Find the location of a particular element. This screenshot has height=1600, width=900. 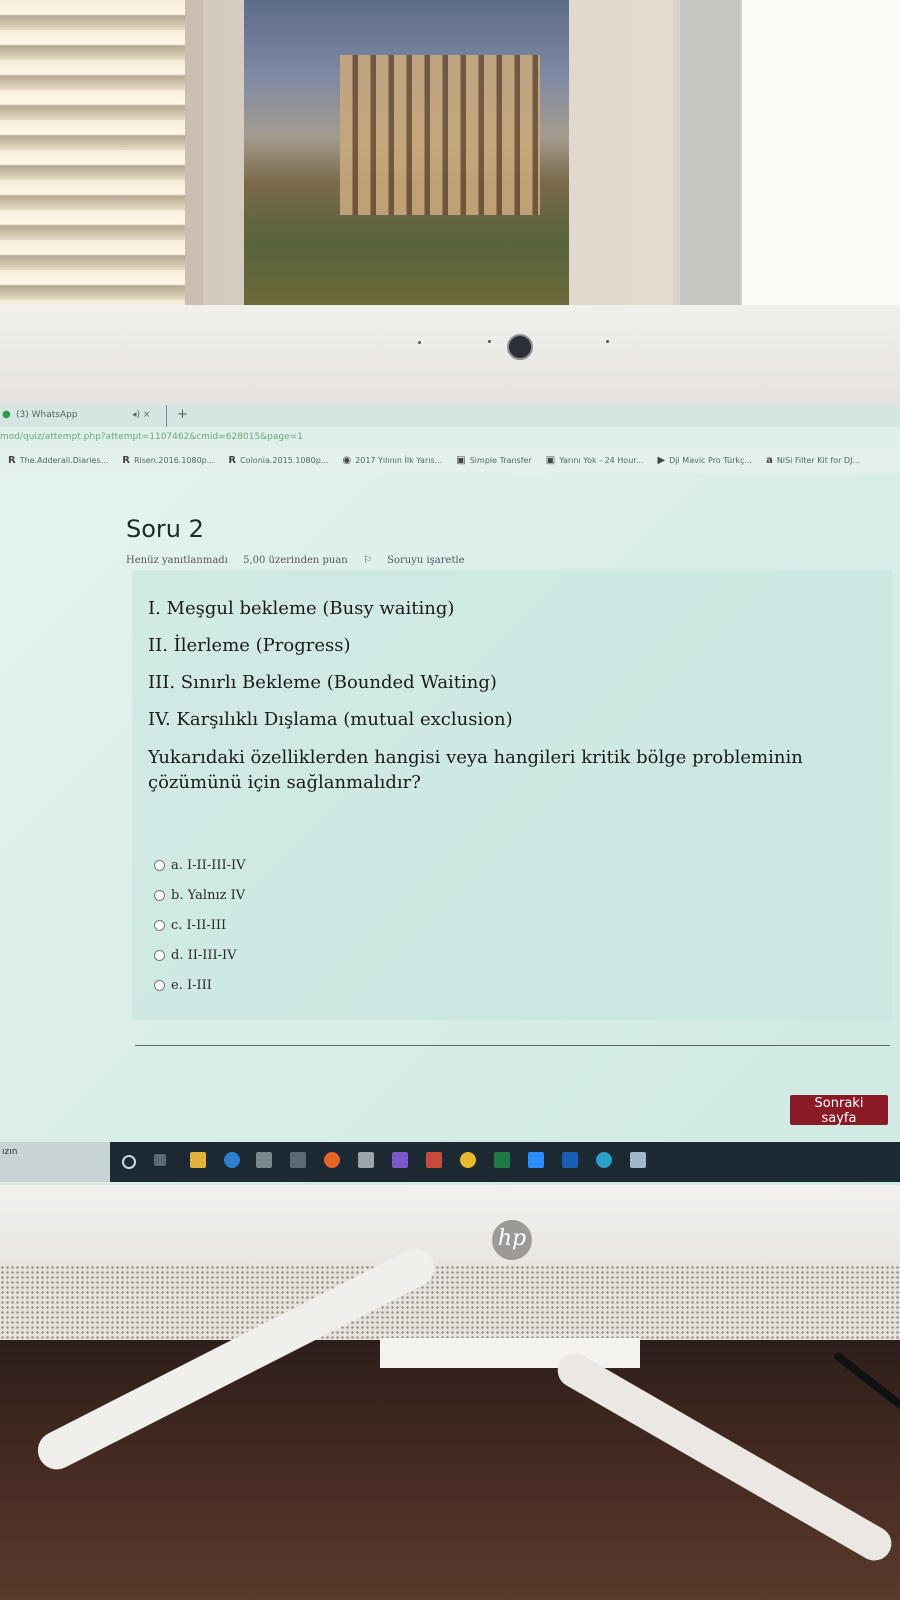

monitor-top-bezel is located at coordinates (450, 355).